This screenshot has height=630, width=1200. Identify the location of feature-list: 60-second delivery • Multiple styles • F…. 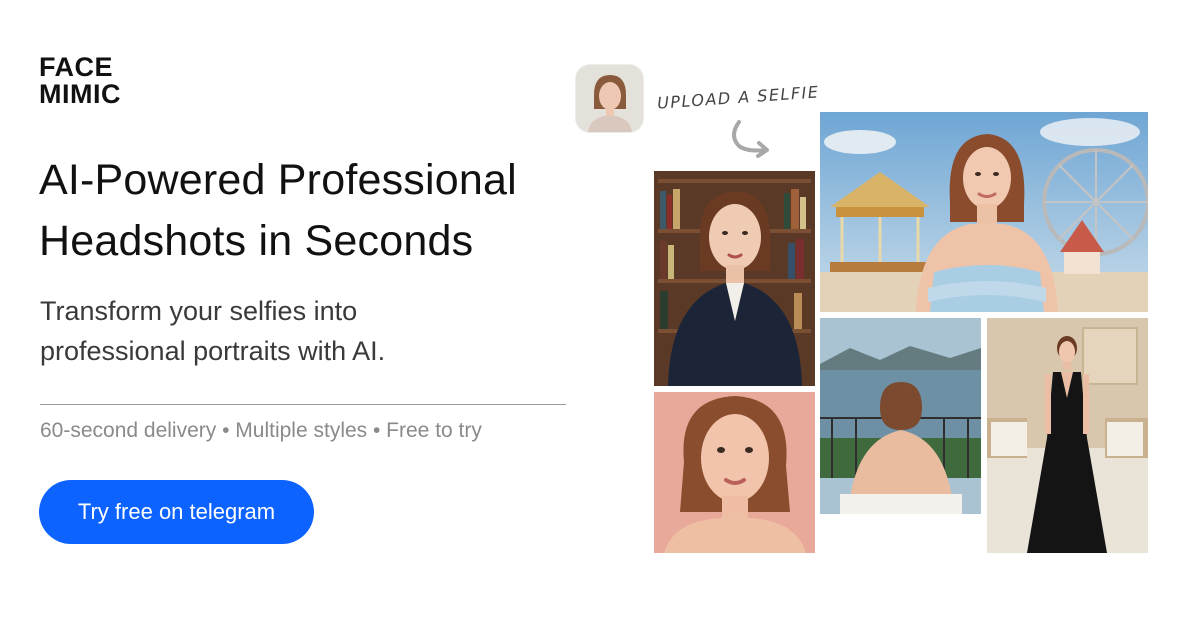
(261, 430).